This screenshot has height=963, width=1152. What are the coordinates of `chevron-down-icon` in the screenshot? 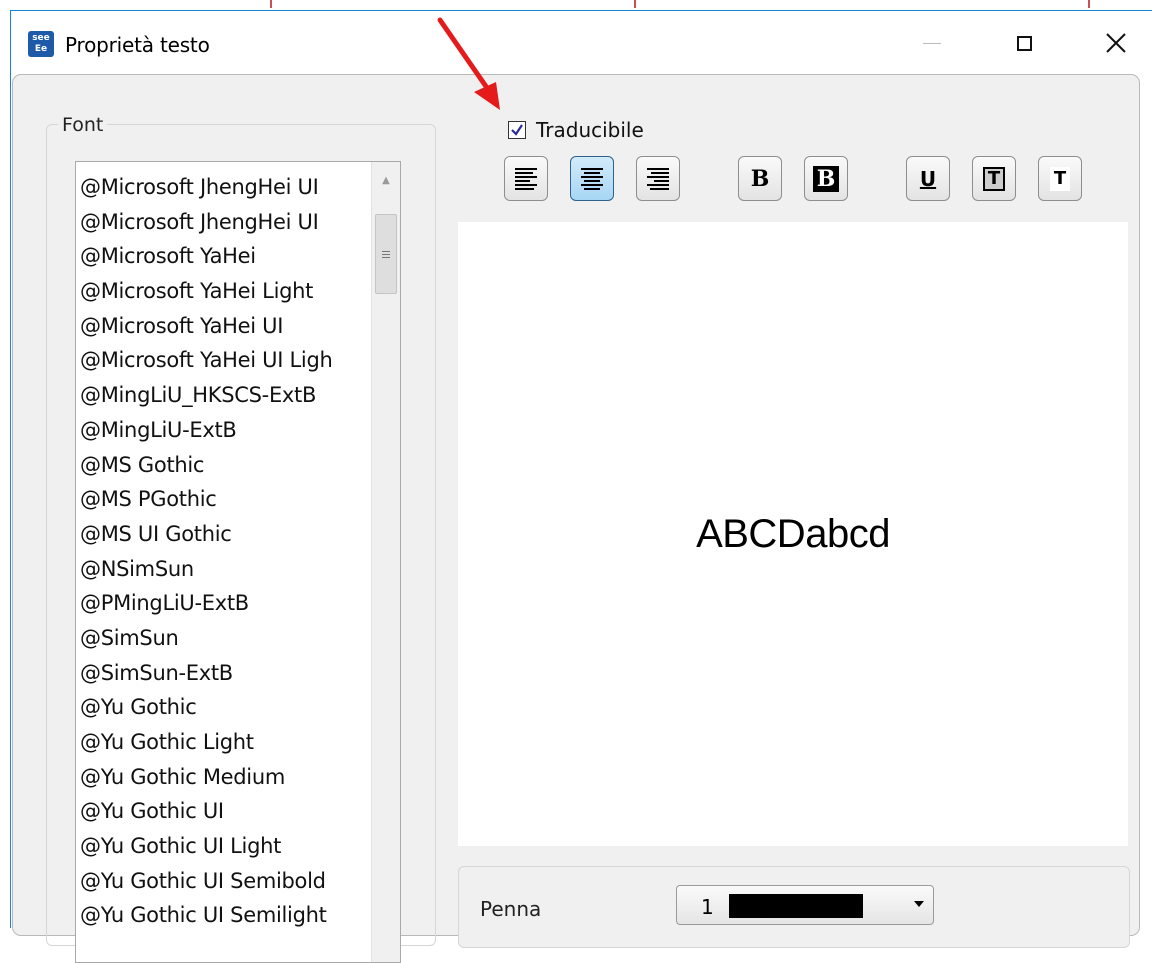 It's located at (919, 904).